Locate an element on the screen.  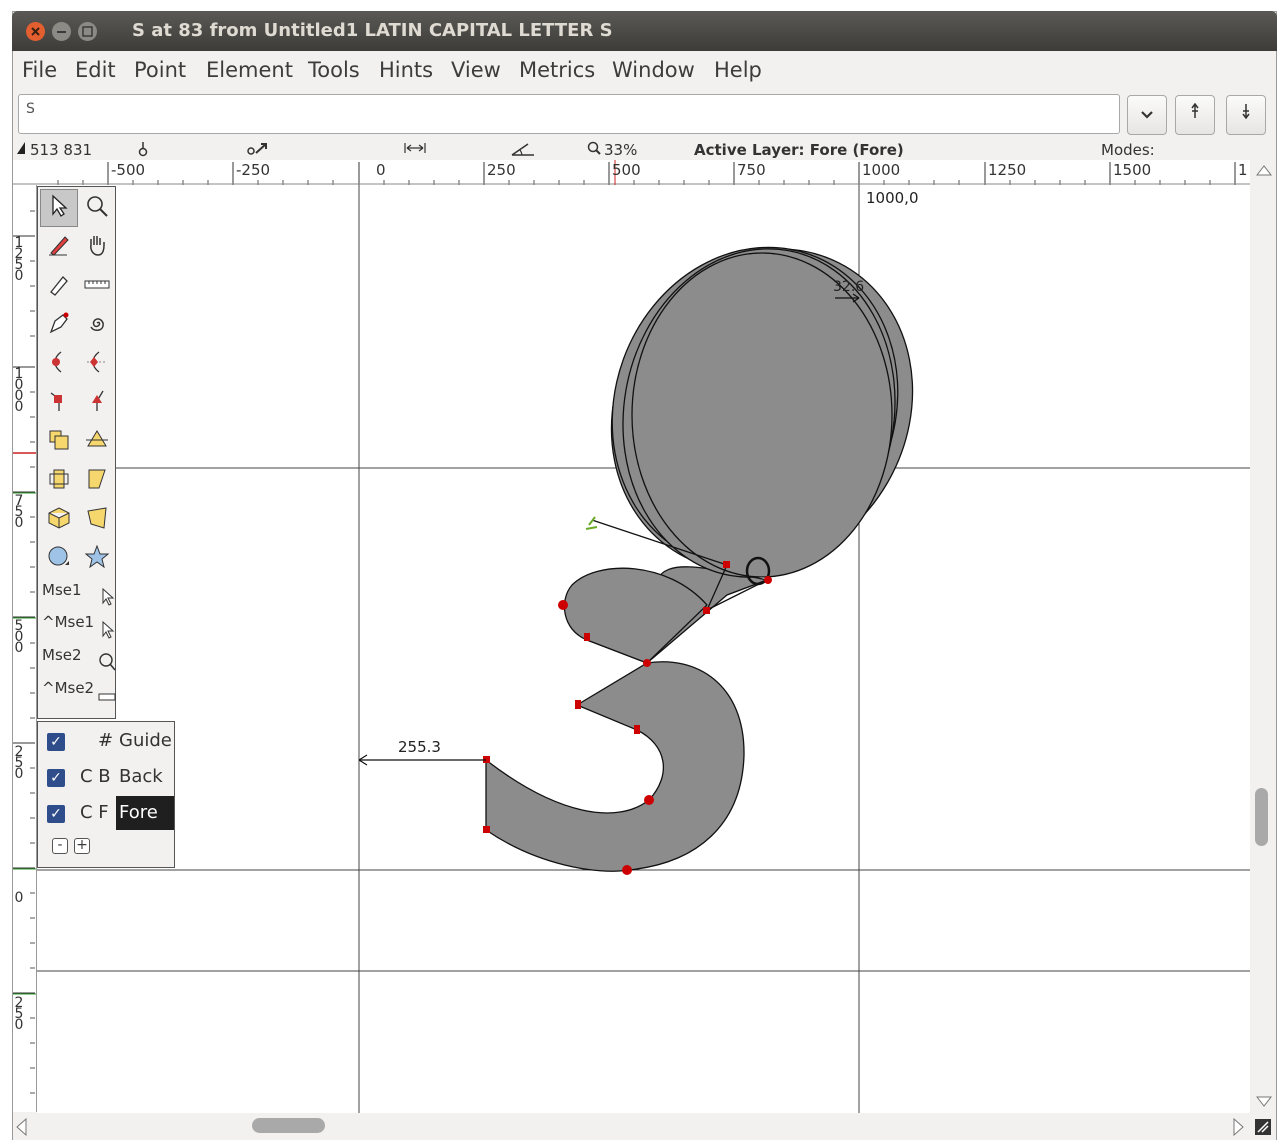
vruler-tick-label: 1000 is located at coordinates (19, 390).